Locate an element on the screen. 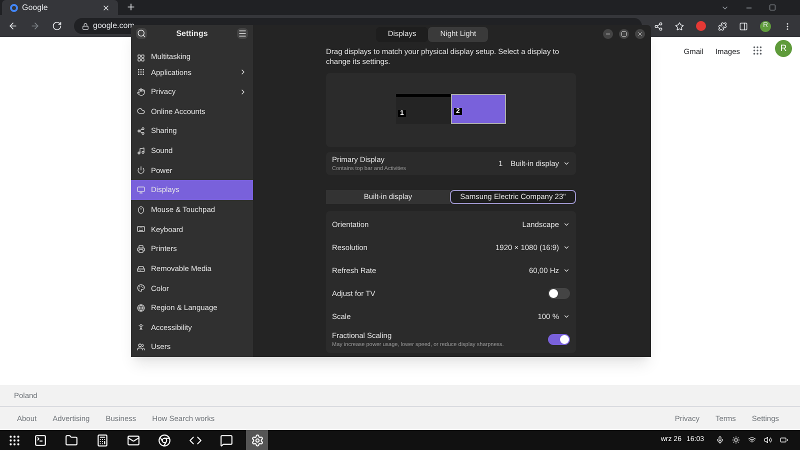 The height and width of the screenshot is (450, 800). window-title: Settings is located at coordinates (192, 34).